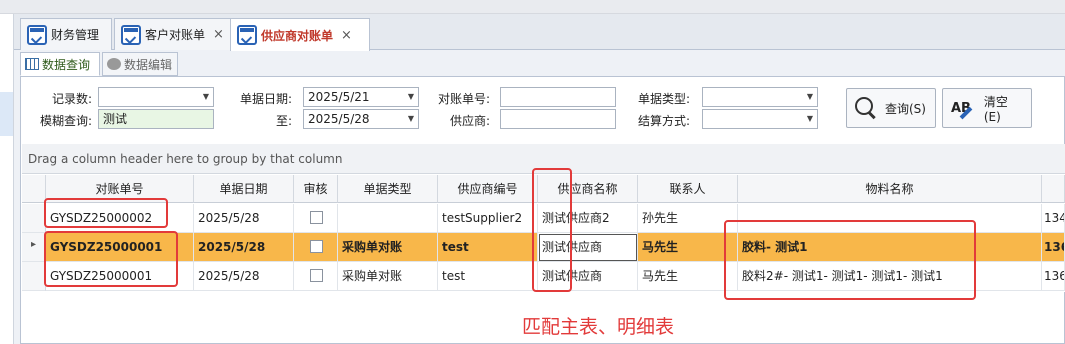  Describe the element at coordinates (688, 218) in the screenshot. I see `cell-contact: 孙先生` at that location.